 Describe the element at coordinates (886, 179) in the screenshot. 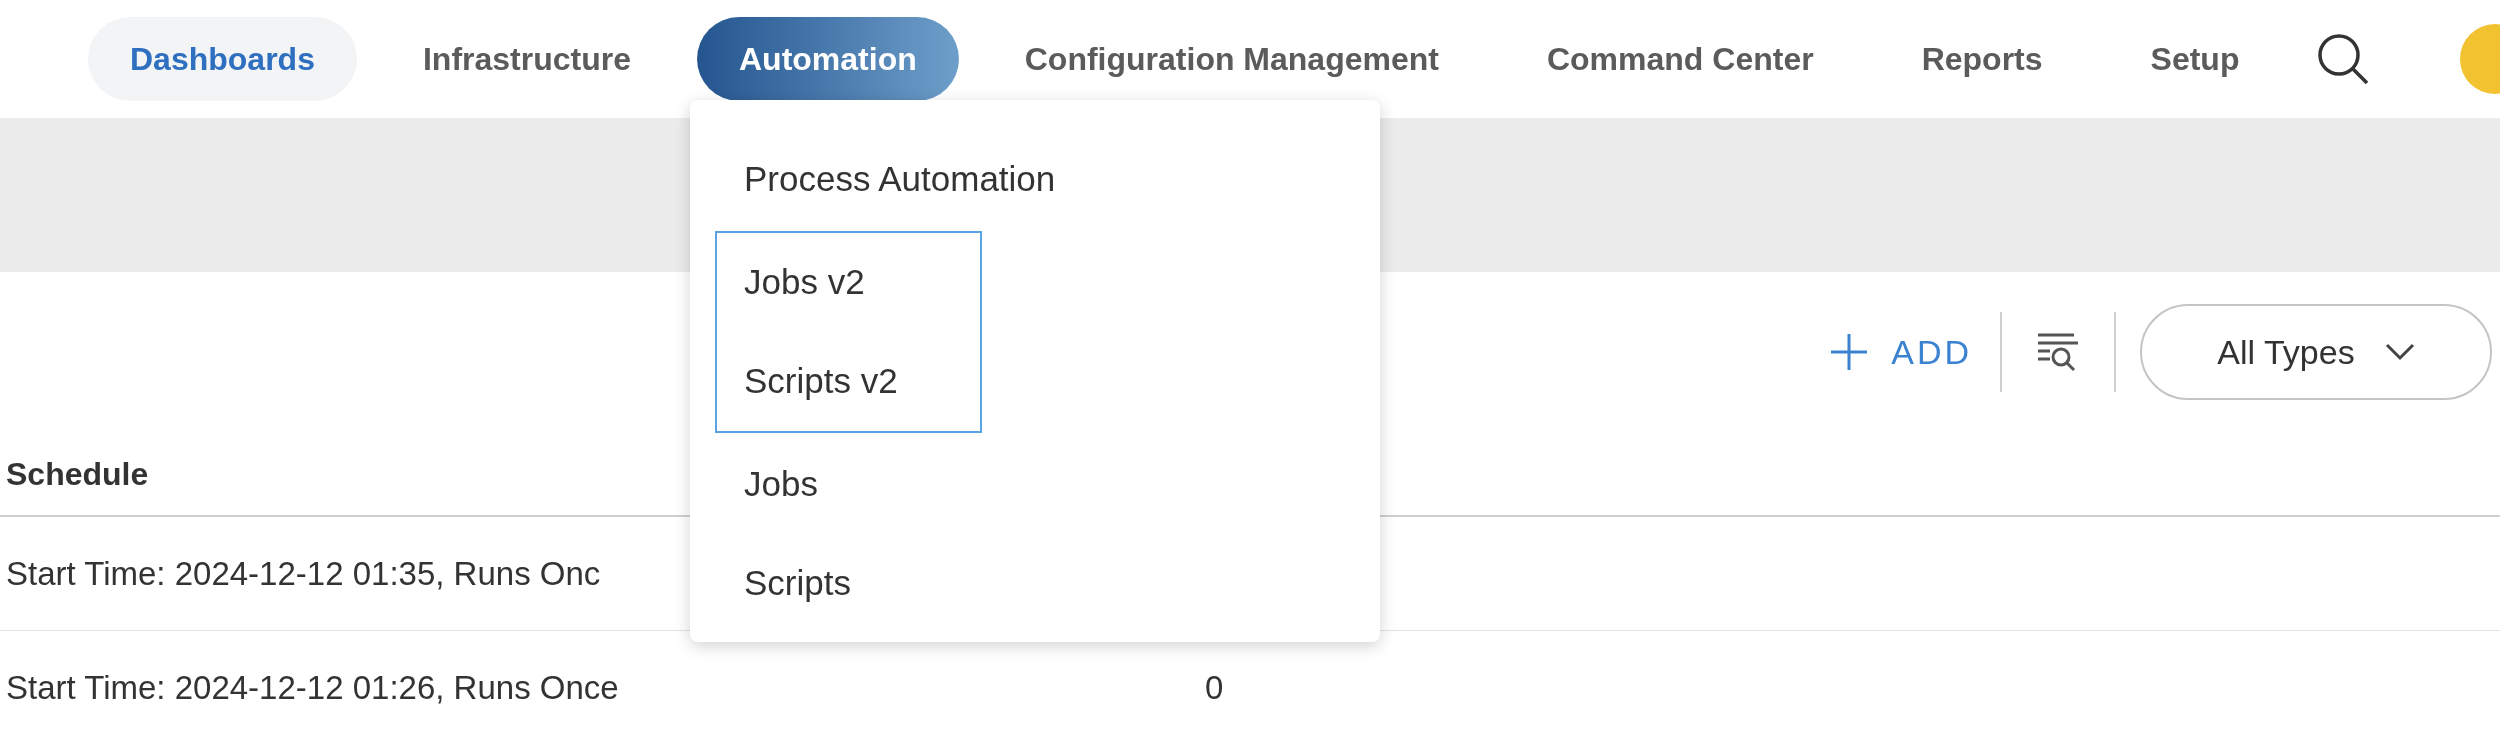

I see `menu-item: Process Automation` at that location.